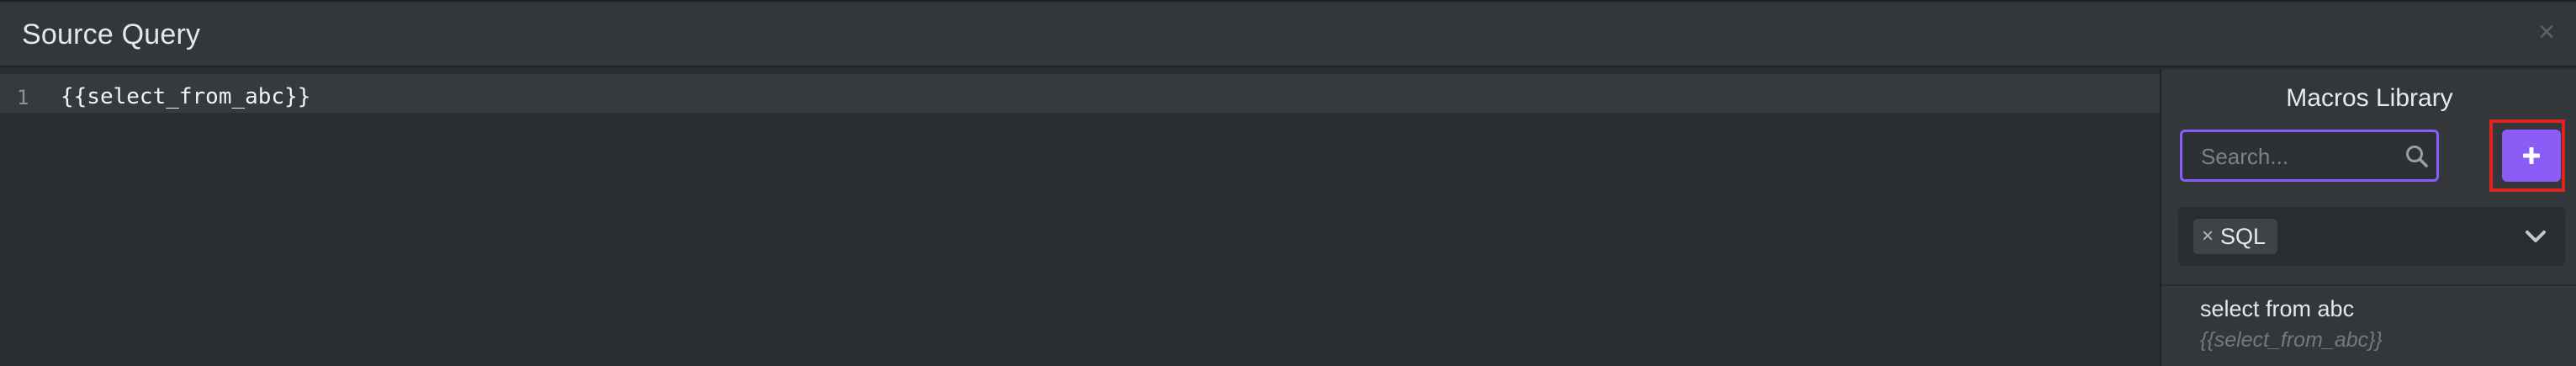 This screenshot has width=2576, height=366. I want to click on line-number: 1, so click(23, 98).